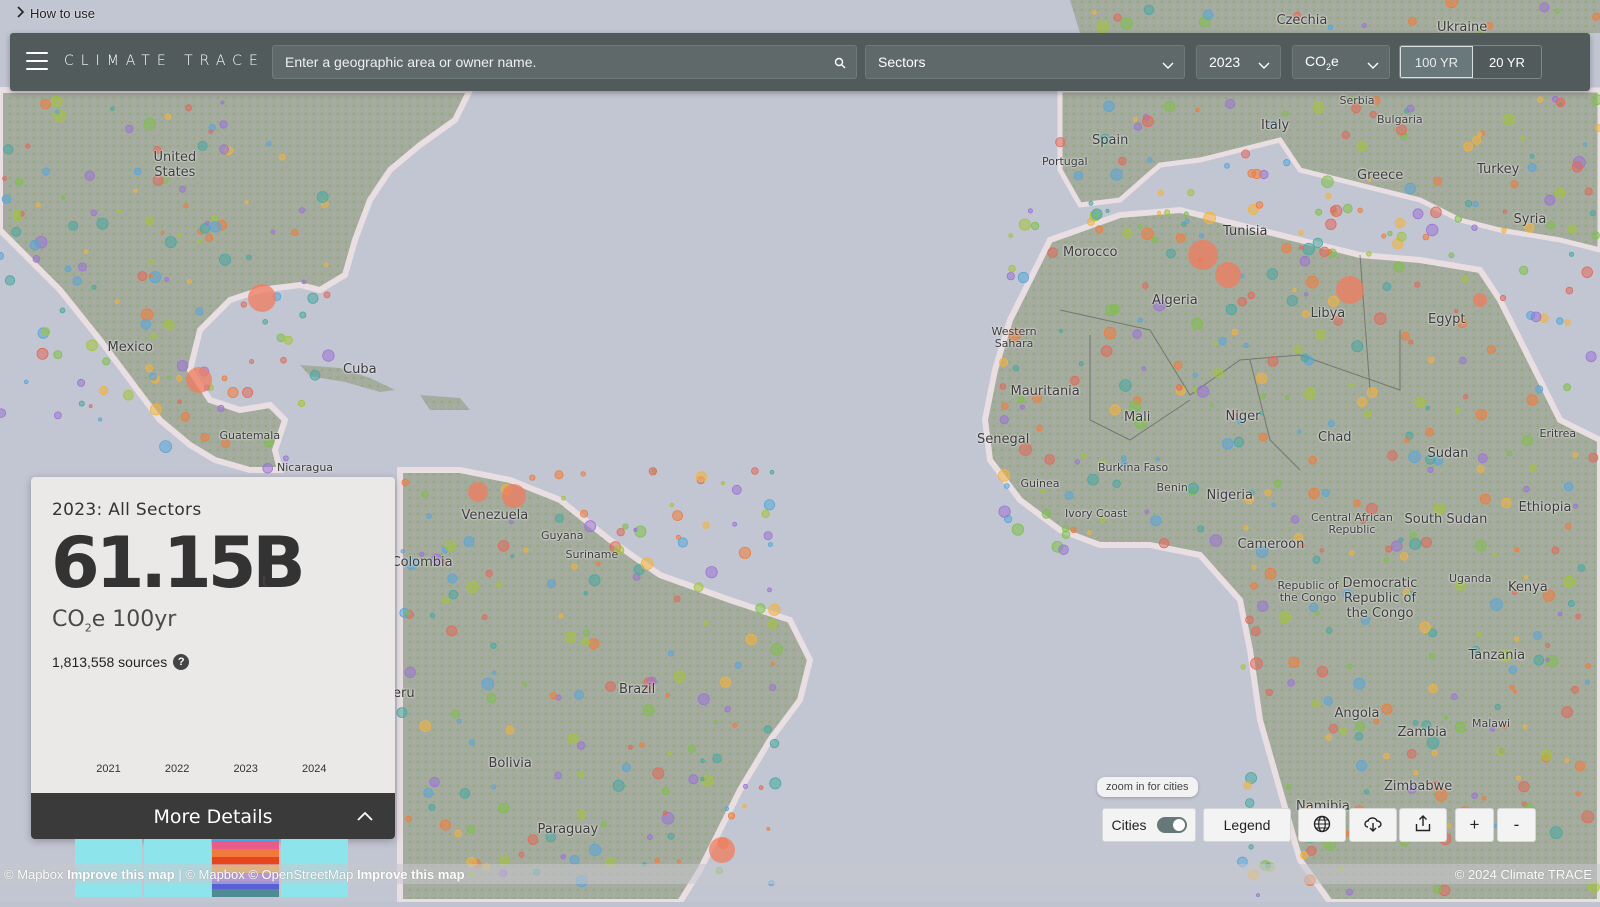  I want to click on map-label-czechia: Czechia, so click(1302, 20).